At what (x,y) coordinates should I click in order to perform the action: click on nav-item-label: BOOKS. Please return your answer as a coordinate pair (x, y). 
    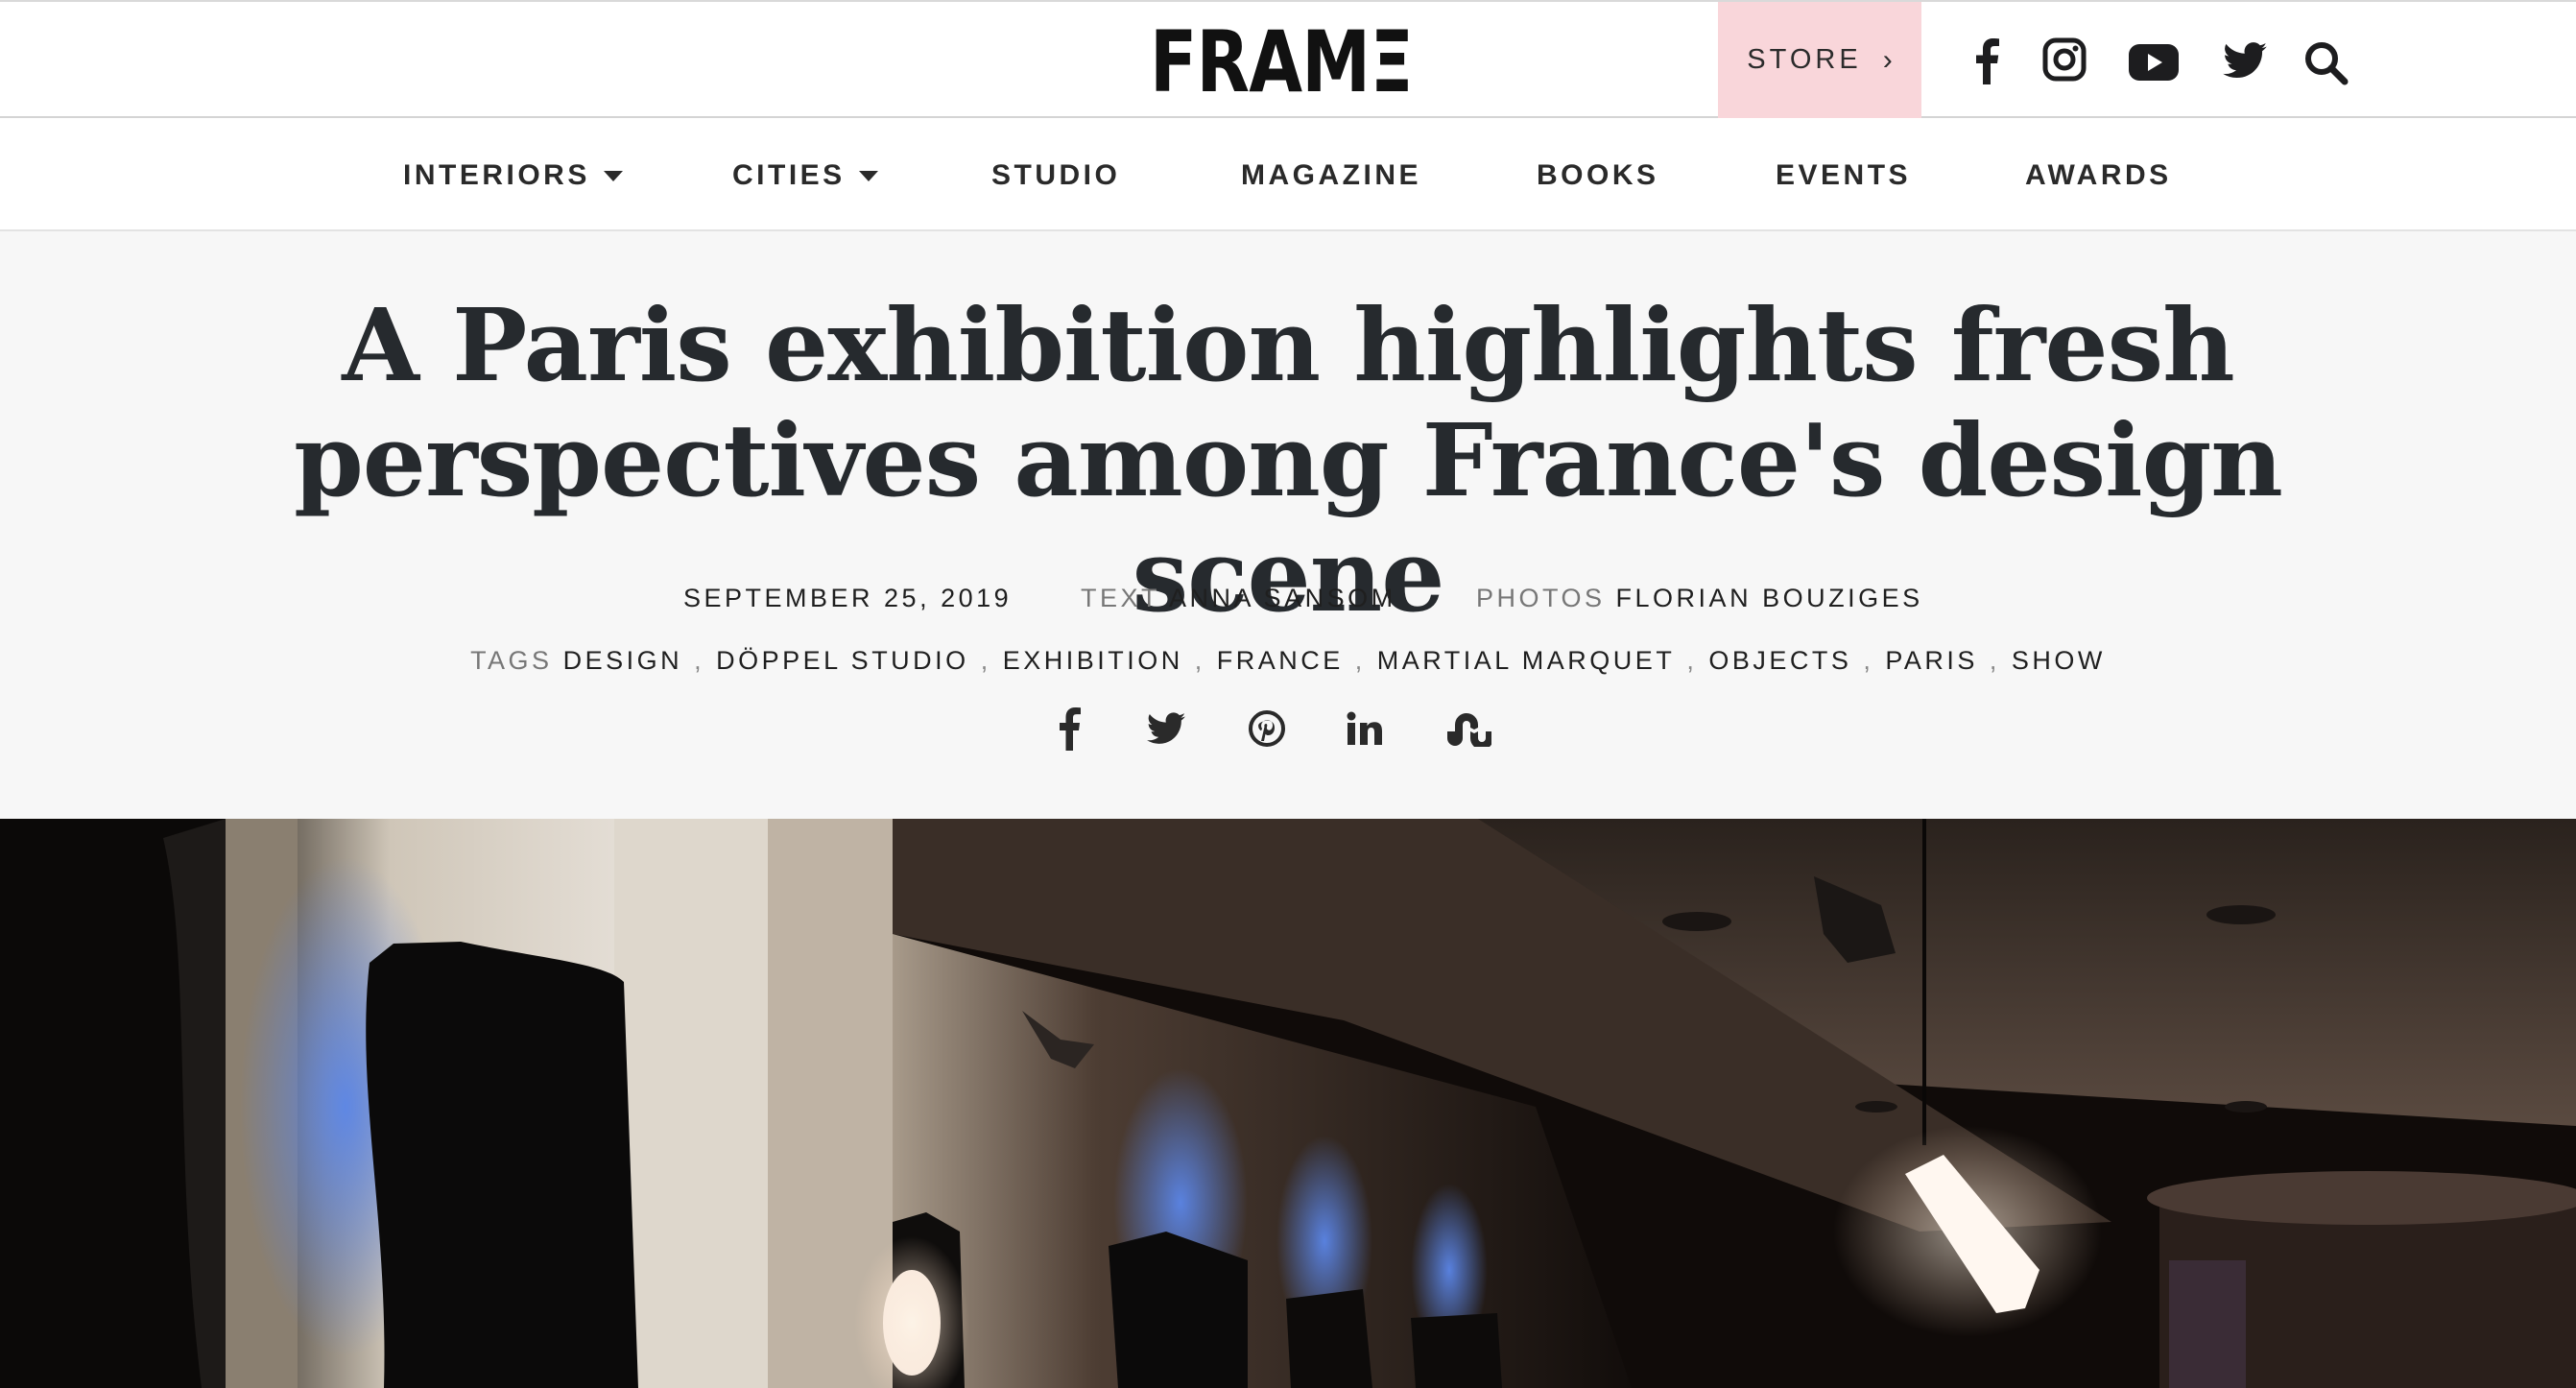
    Looking at the image, I should click on (1598, 175).